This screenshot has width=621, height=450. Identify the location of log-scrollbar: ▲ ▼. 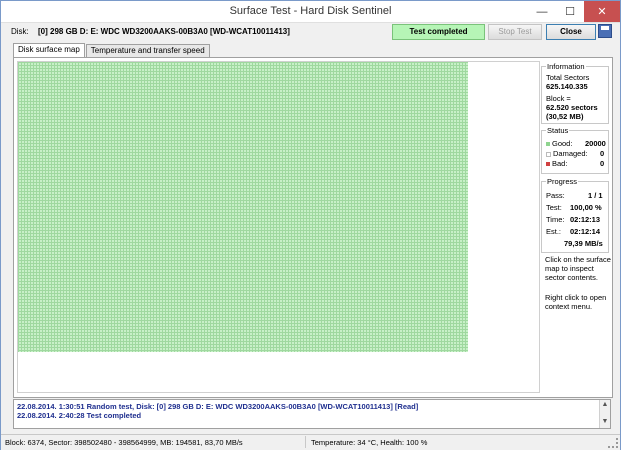
(604, 414).